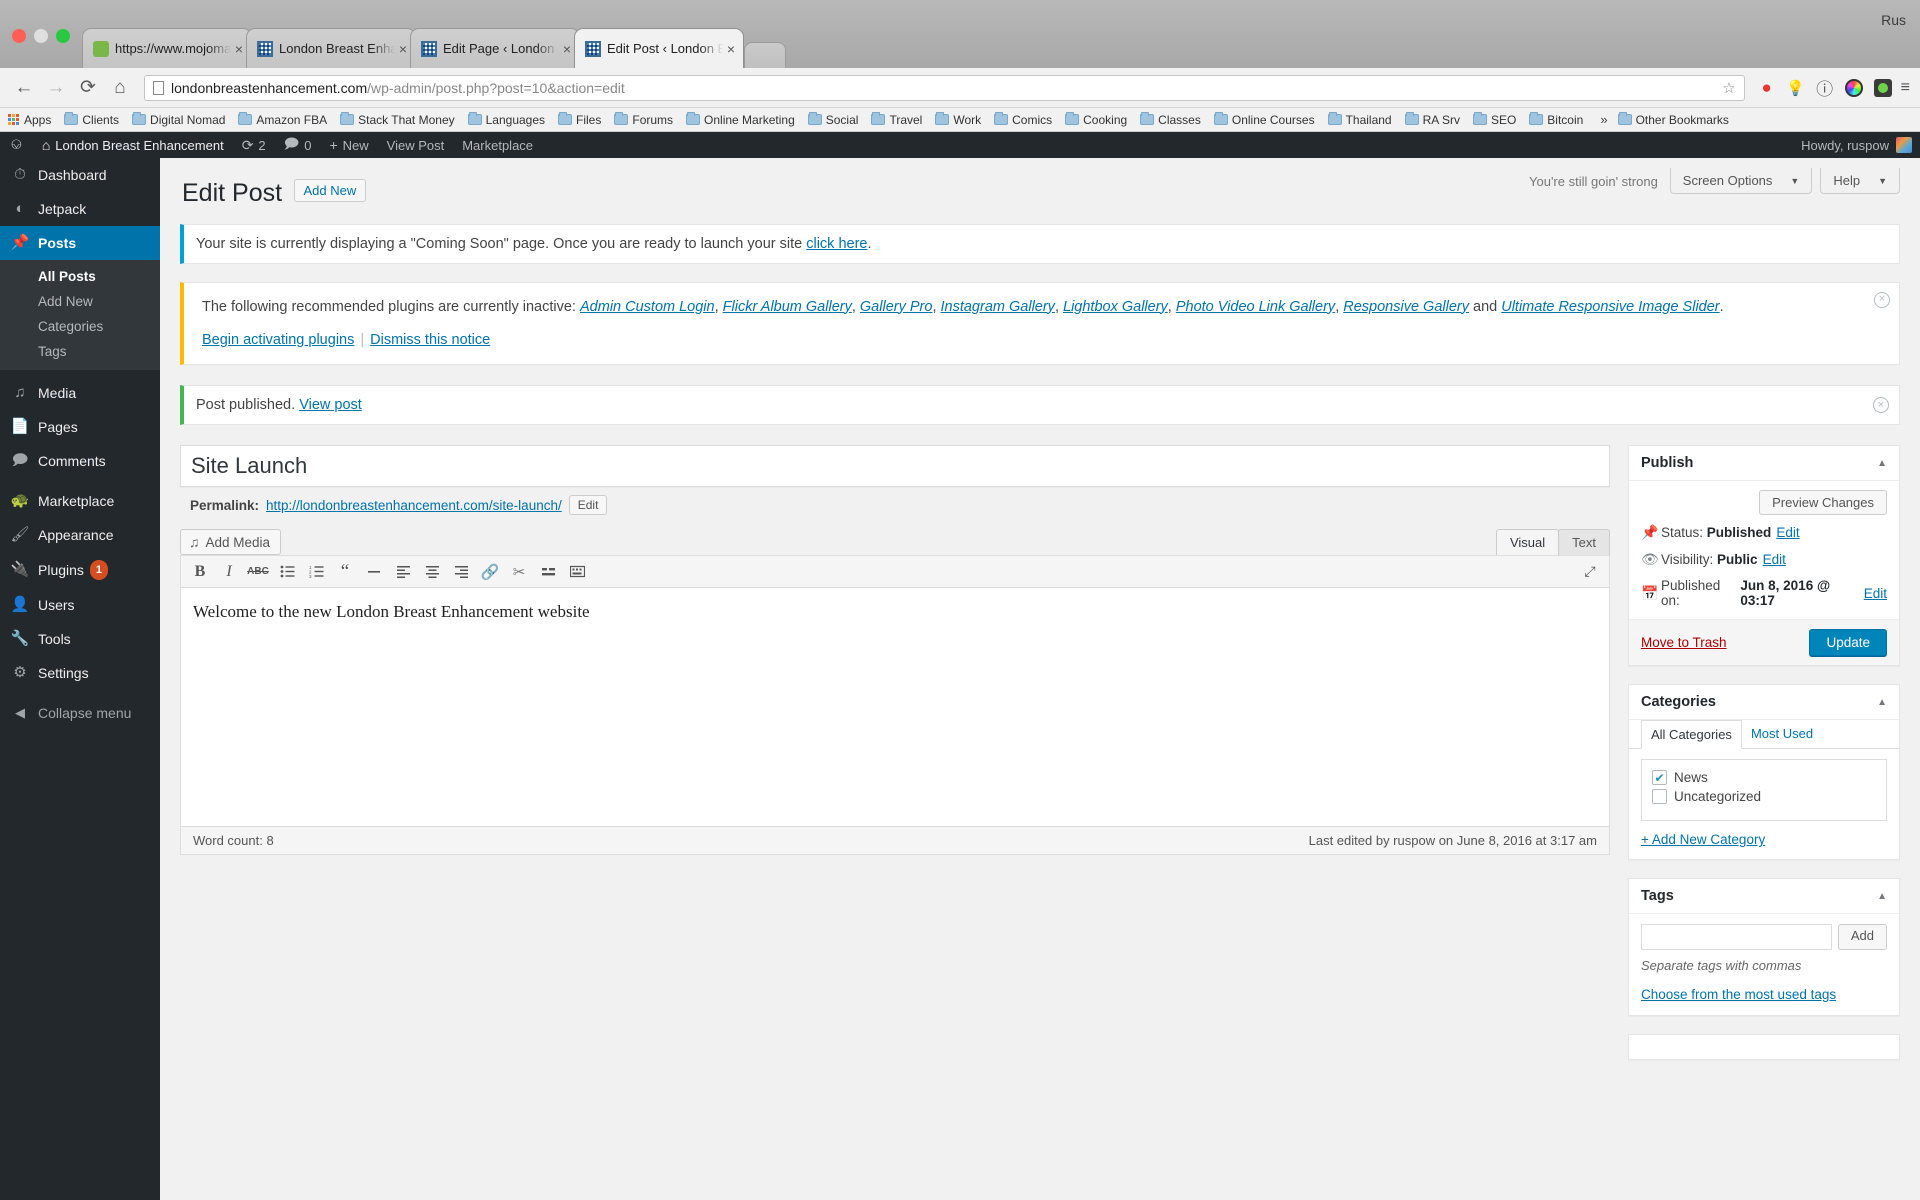  What do you see at coordinates (80, 175) in the screenshot?
I see `sidebar-item-dashboard: ⏱ Dashboard` at bounding box center [80, 175].